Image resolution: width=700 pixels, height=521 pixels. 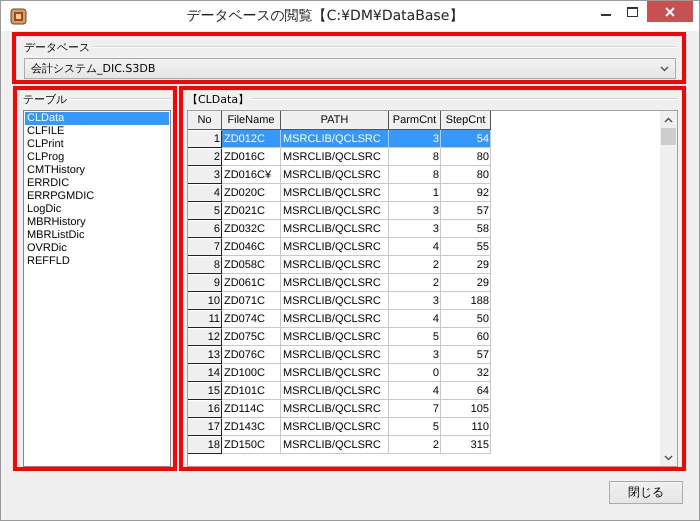 What do you see at coordinates (97, 157) in the screenshot?
I see `table-list-item: CLProg` at bounding box center [97, 157].